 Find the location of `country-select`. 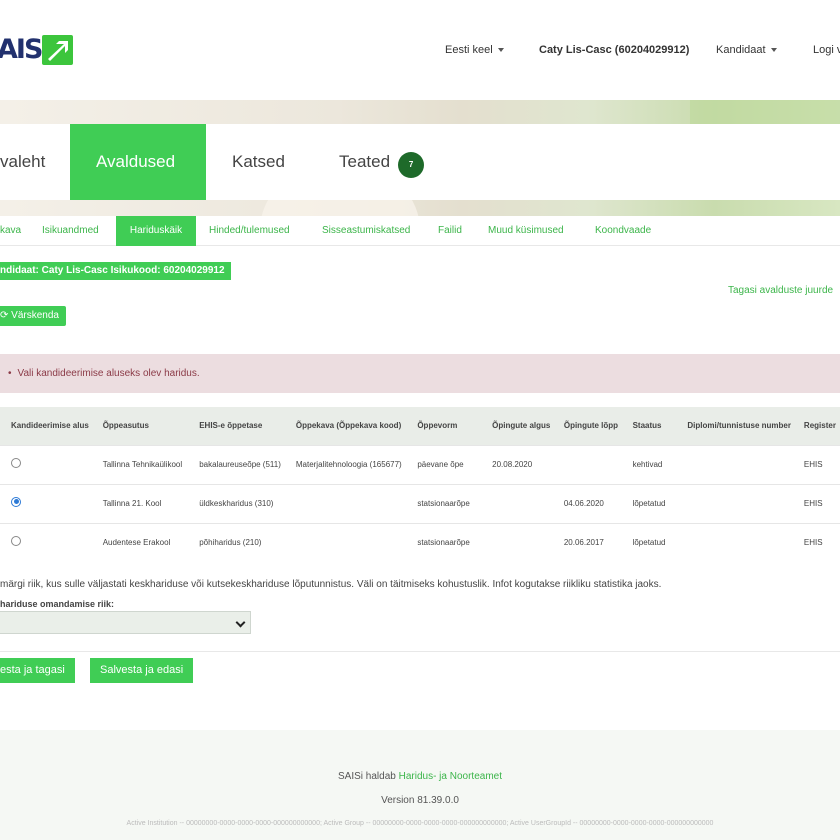

country-select is located at coordinates (125, 622).